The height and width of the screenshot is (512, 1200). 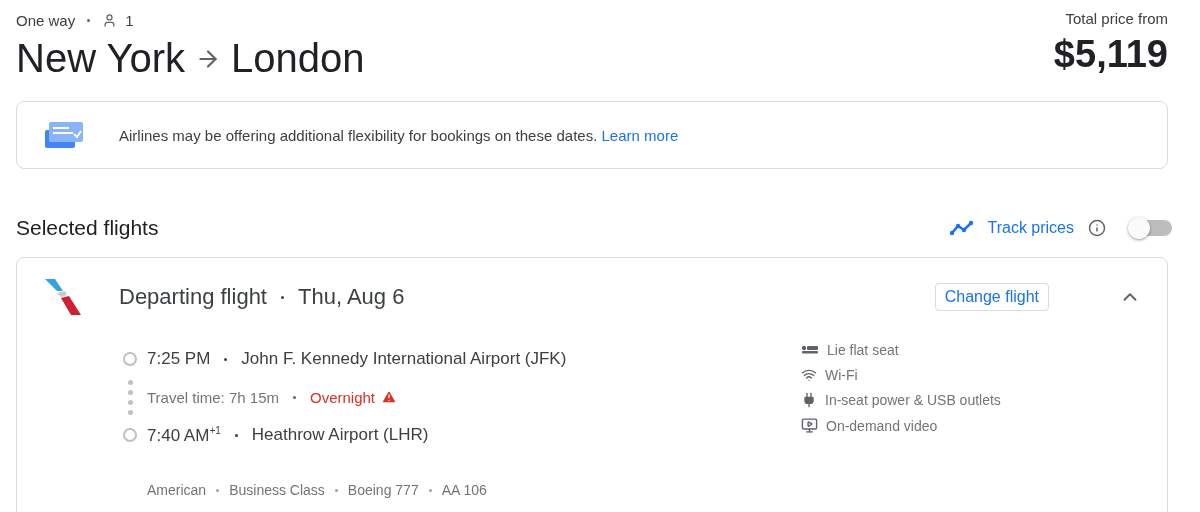 What do you see at coordinates (277, 490) in the screenshot?
I see `flight-detail: Business Class` at bounding box center [277, 490].